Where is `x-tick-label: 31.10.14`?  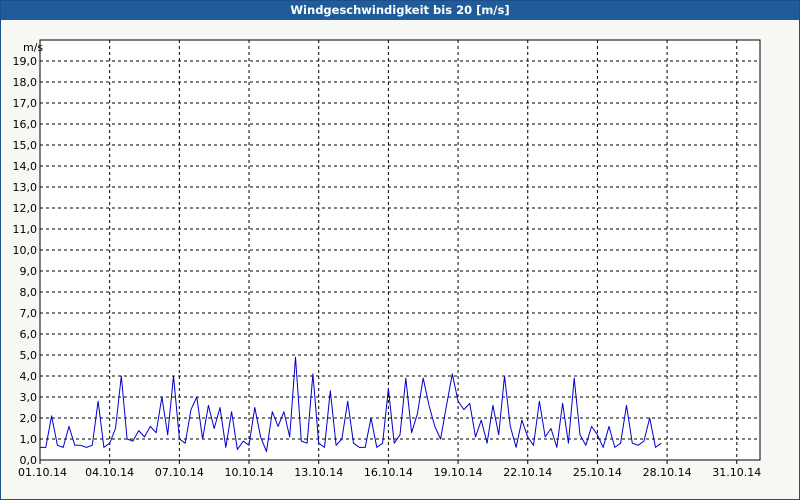
x-tick-label: 31.10.14 is located at coordinates (736, 472).